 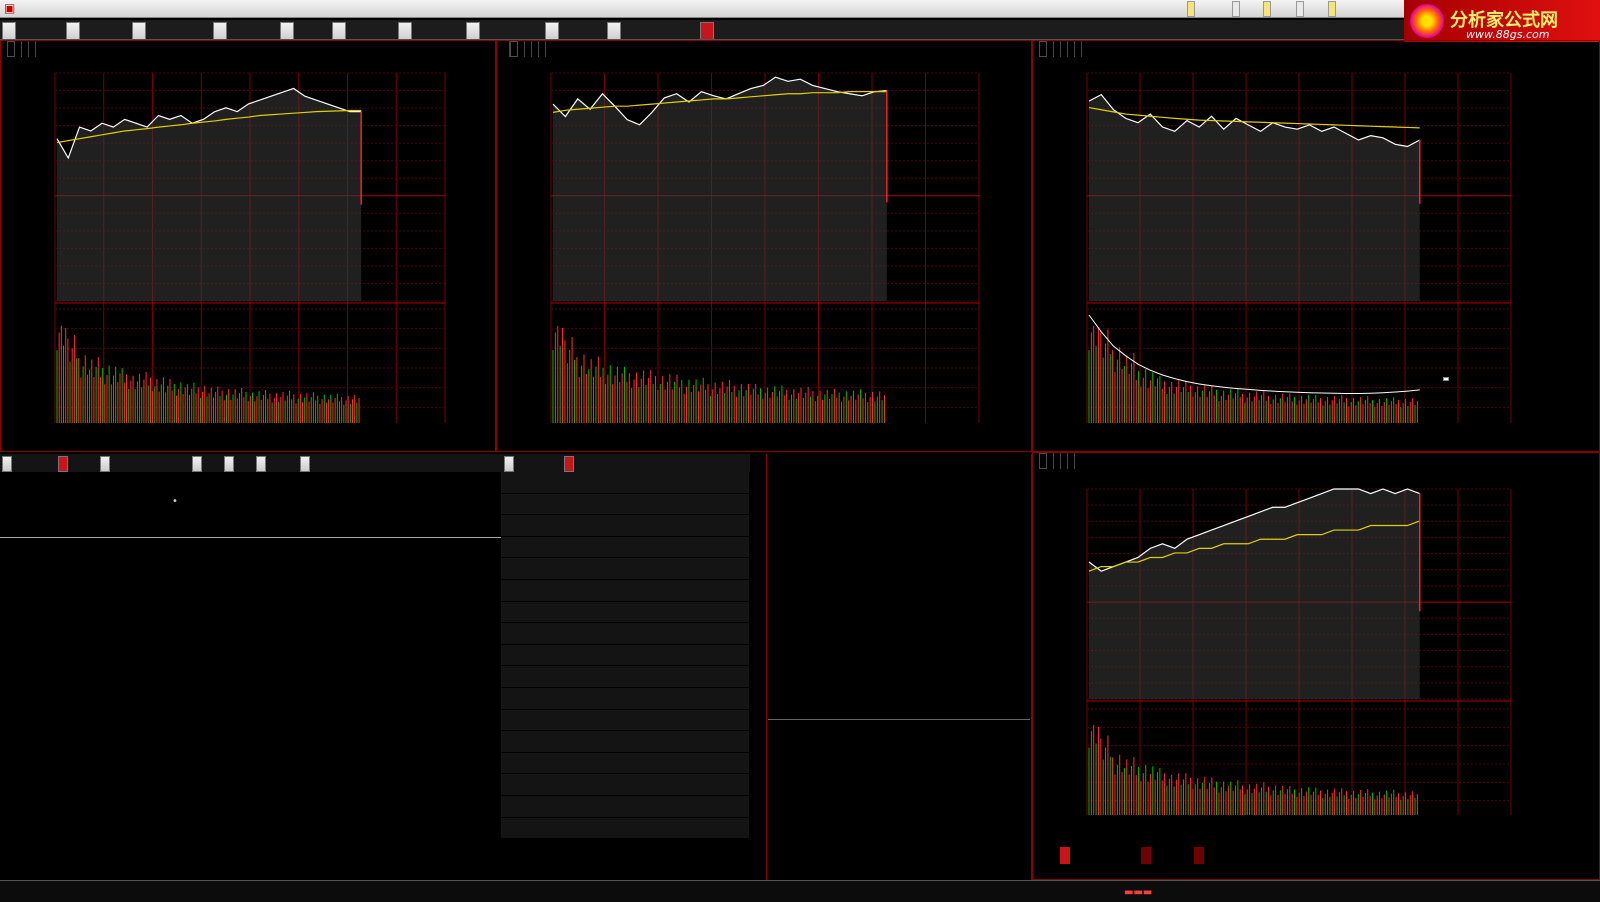 I want to click on layout-tab-bar, so click(x=702, y=30).